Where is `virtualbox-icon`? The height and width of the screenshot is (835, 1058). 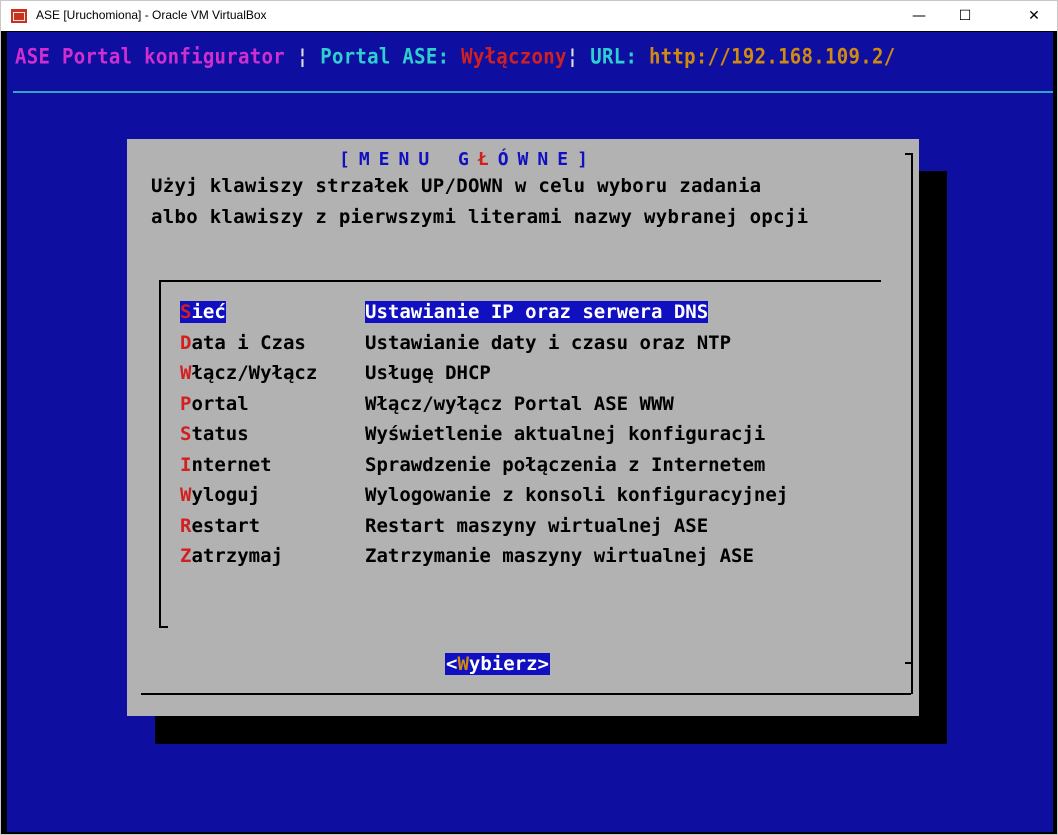
virtualbox-icon is located at coordinates (19, 16).